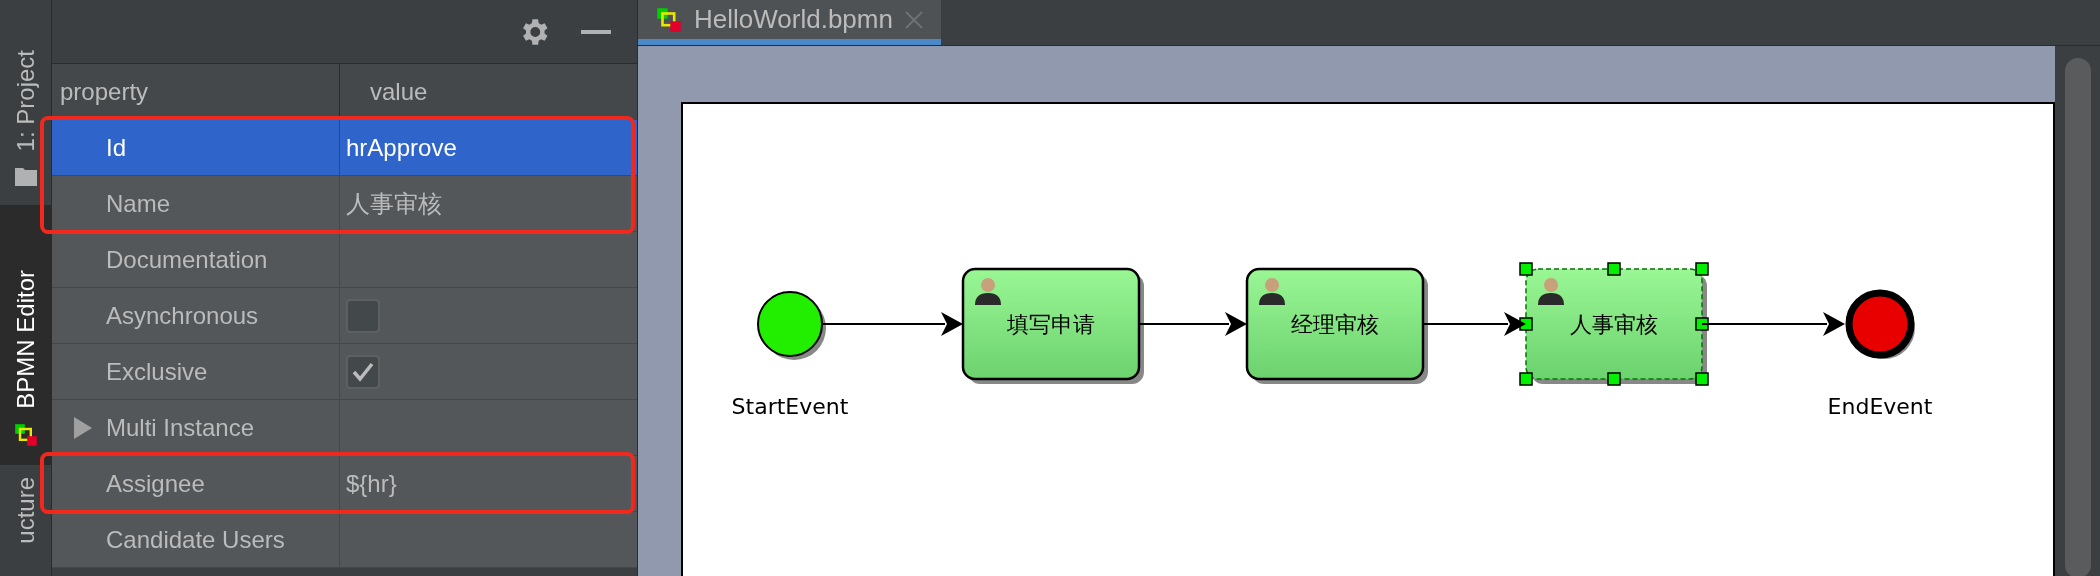  I want to click on start-event, so click(790, 324).